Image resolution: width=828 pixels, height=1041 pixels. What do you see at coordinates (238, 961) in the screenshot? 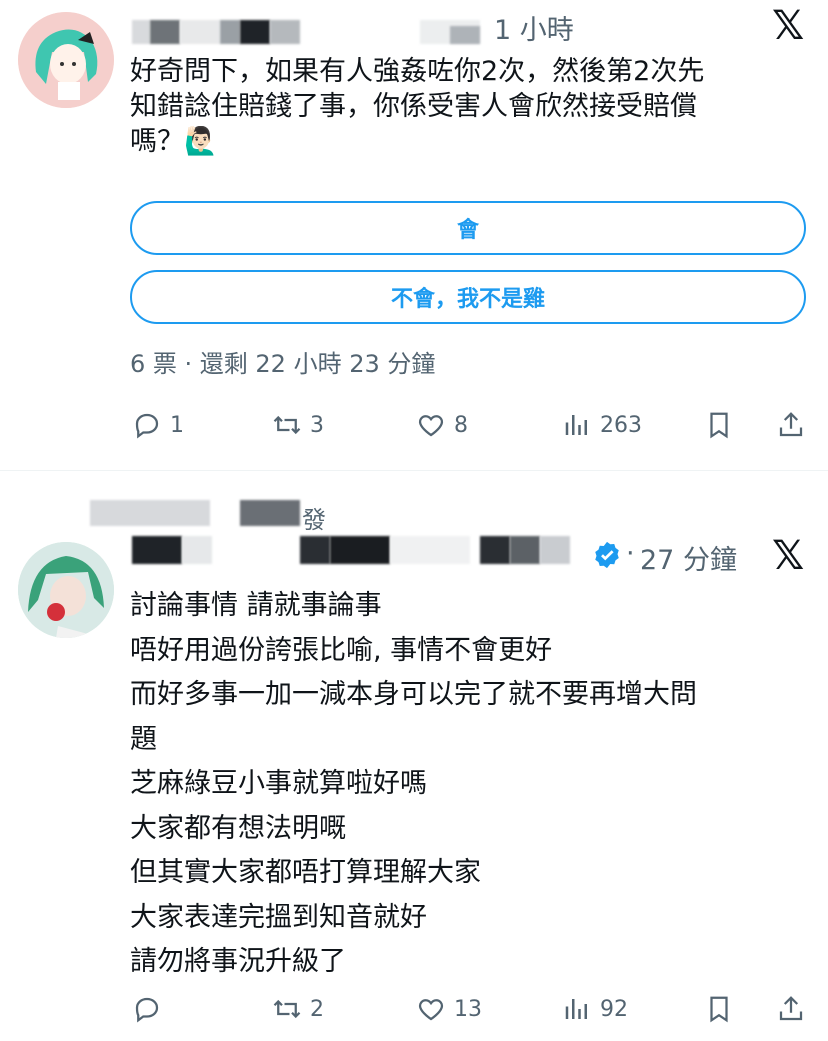
I see `tweet-line: 請勿將事況升級了` at bounding box center [238, 961].